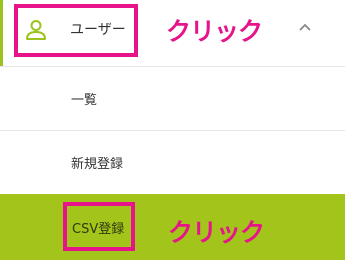  Describe the element at coordinates (99, 226) in the screenshot. I see `highlight-box-csv` at that location.